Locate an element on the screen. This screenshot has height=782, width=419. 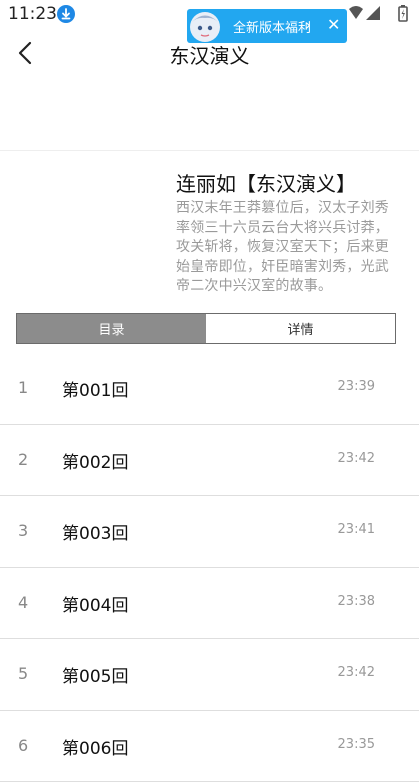
wifi-icon is located at coordinates (356, 12).